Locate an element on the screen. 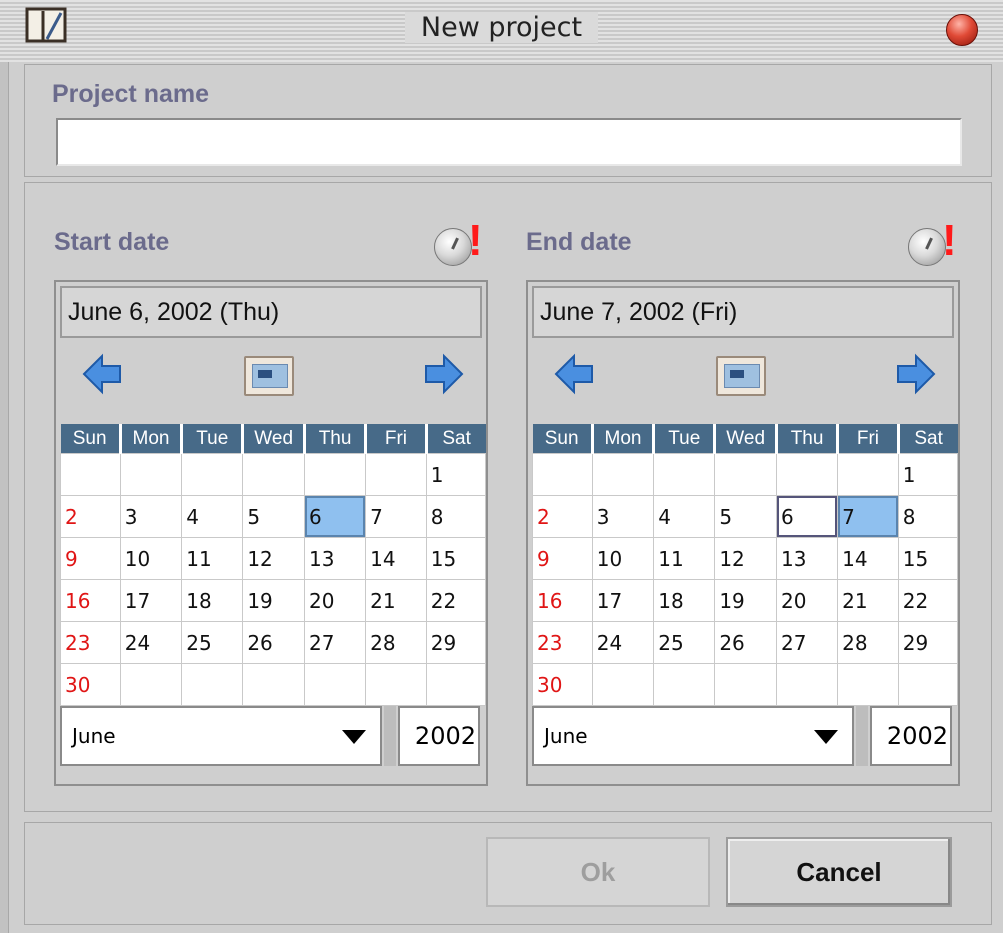 This screenshot has height=933, width=1003. end-date-display: June 7, 2002 (Fri) is located at coordinates (743, 312).